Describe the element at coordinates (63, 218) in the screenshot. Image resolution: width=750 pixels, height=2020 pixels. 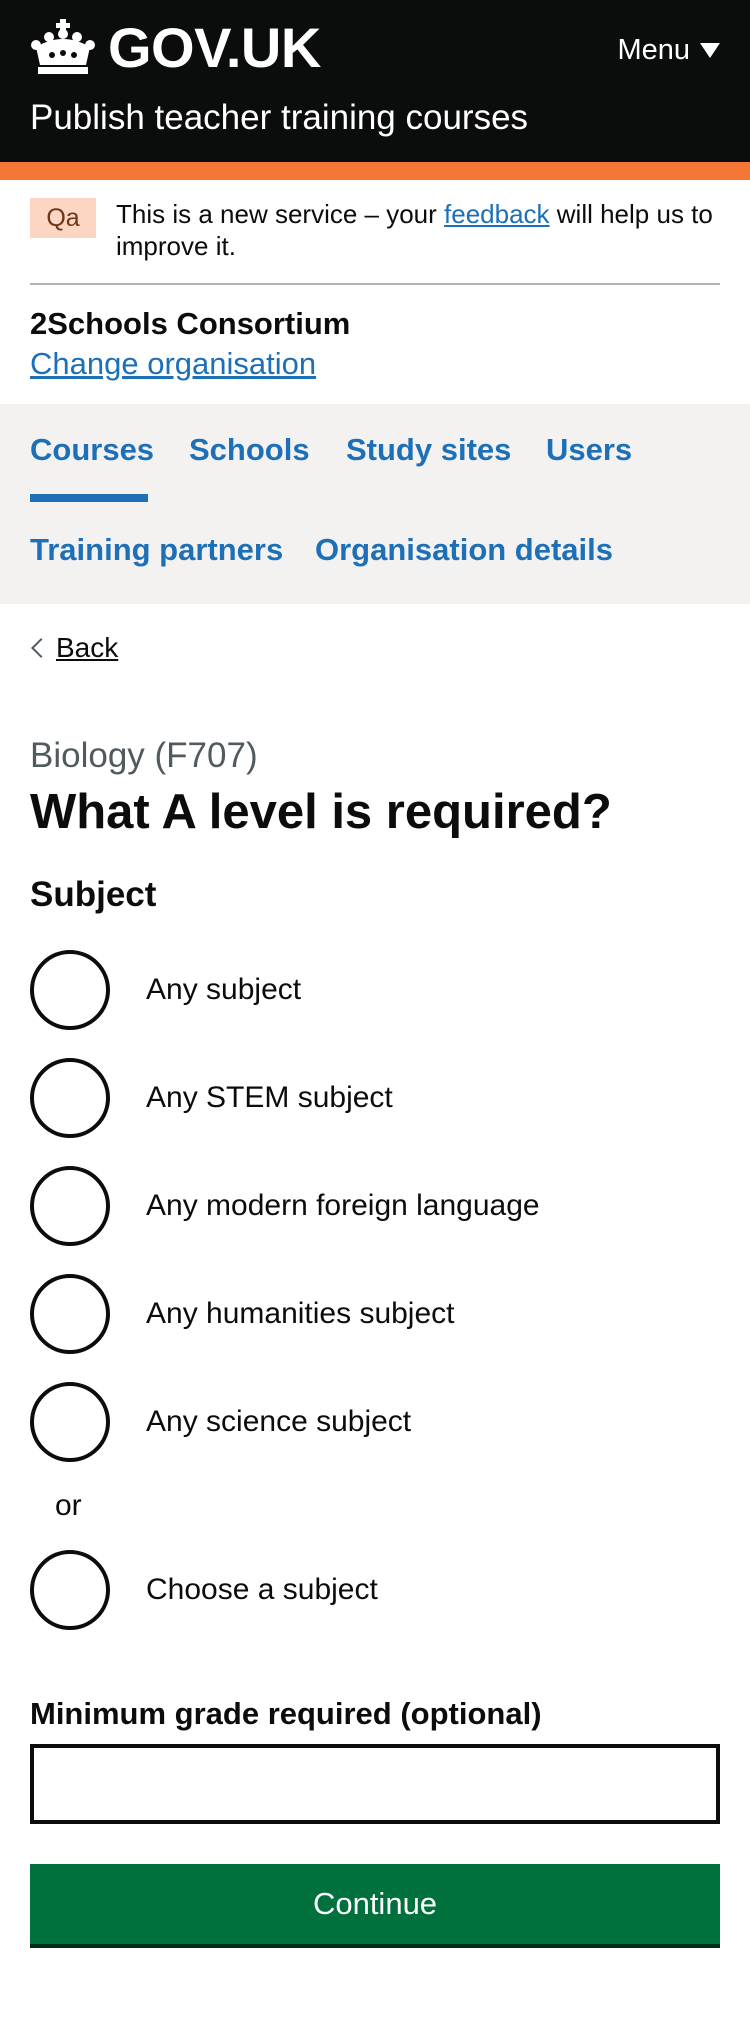
I see `phase-tag: Qa` at that location.